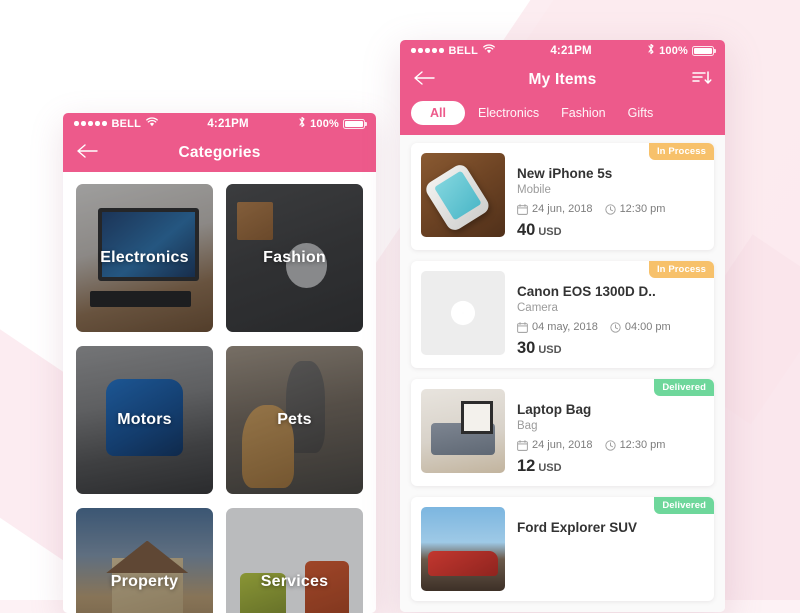 Image resolution: width=800 pixels, height=613 pixels. I want to click on left-header: BELL 4:21PM 100% Categories, so click(219, 142).